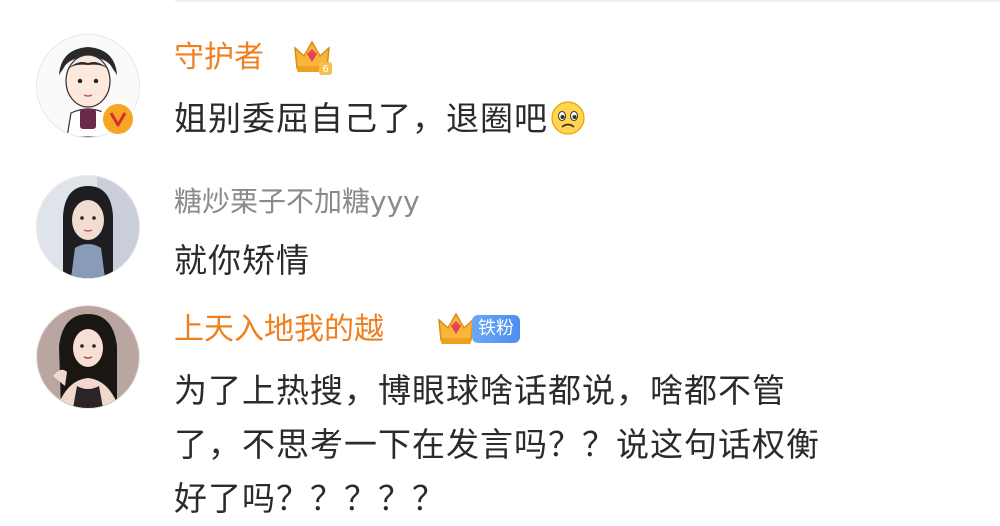 This screenshot has height=526, width=1000. Describe the element at coordinates (310, 498) in the screenshot. I see `comment-text-line: 好了吗？？？？？` at that location.